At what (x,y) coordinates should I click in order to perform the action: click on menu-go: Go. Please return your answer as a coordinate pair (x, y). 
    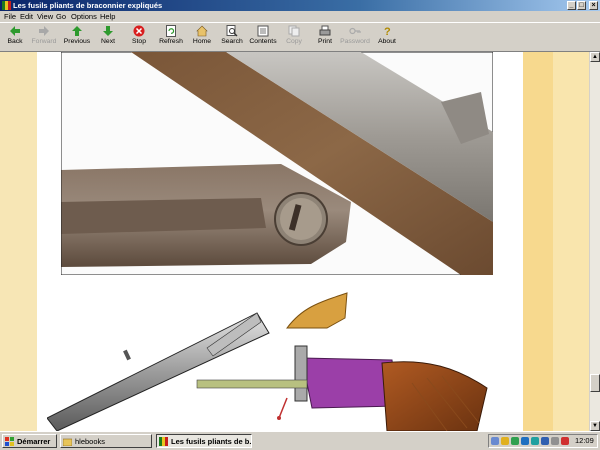
    Looking at the image, I should click on (61, 16).